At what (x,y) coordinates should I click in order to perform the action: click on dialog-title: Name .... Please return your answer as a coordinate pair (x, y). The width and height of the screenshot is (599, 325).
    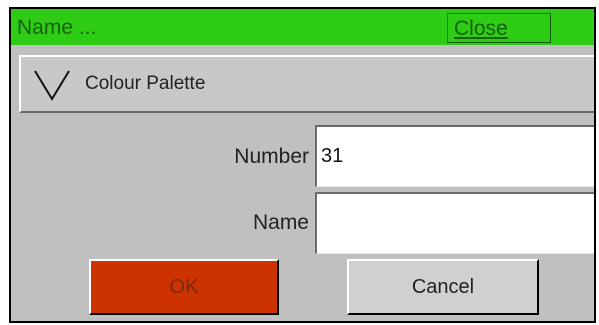
    Looking at the image, I should click on (57, 27).